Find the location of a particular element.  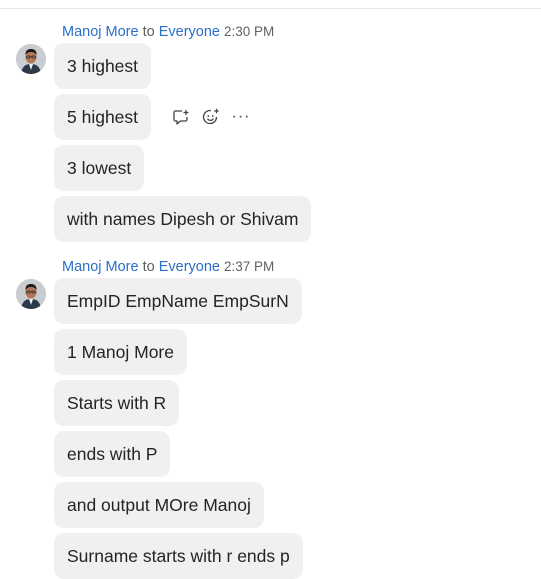

message-bubble: 3 highest is located at coordinates (103, 66).